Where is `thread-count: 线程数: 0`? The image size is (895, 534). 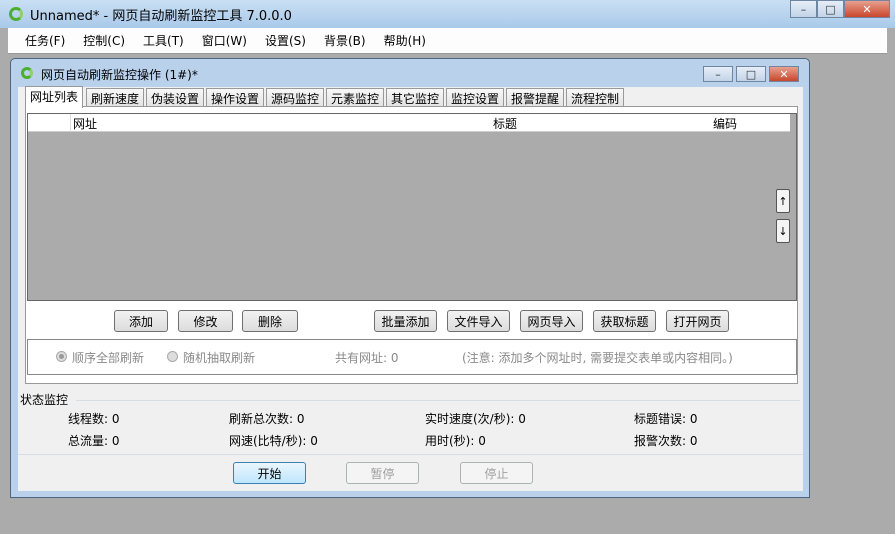 thread-count: 线程数: 0 is located at coordinates (94, 419).